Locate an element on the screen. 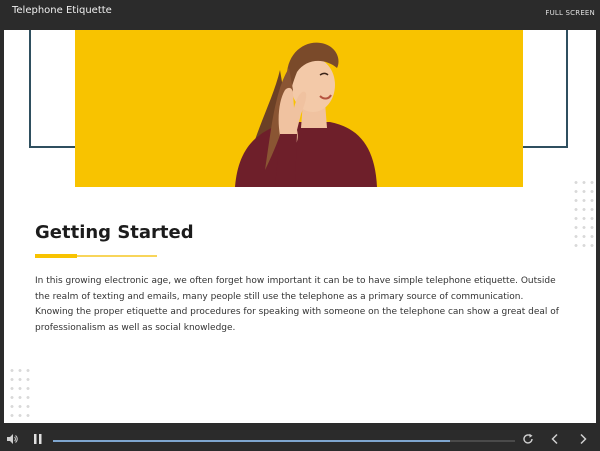  slide-heading: Getting Started is located at coordinates (114, 232).